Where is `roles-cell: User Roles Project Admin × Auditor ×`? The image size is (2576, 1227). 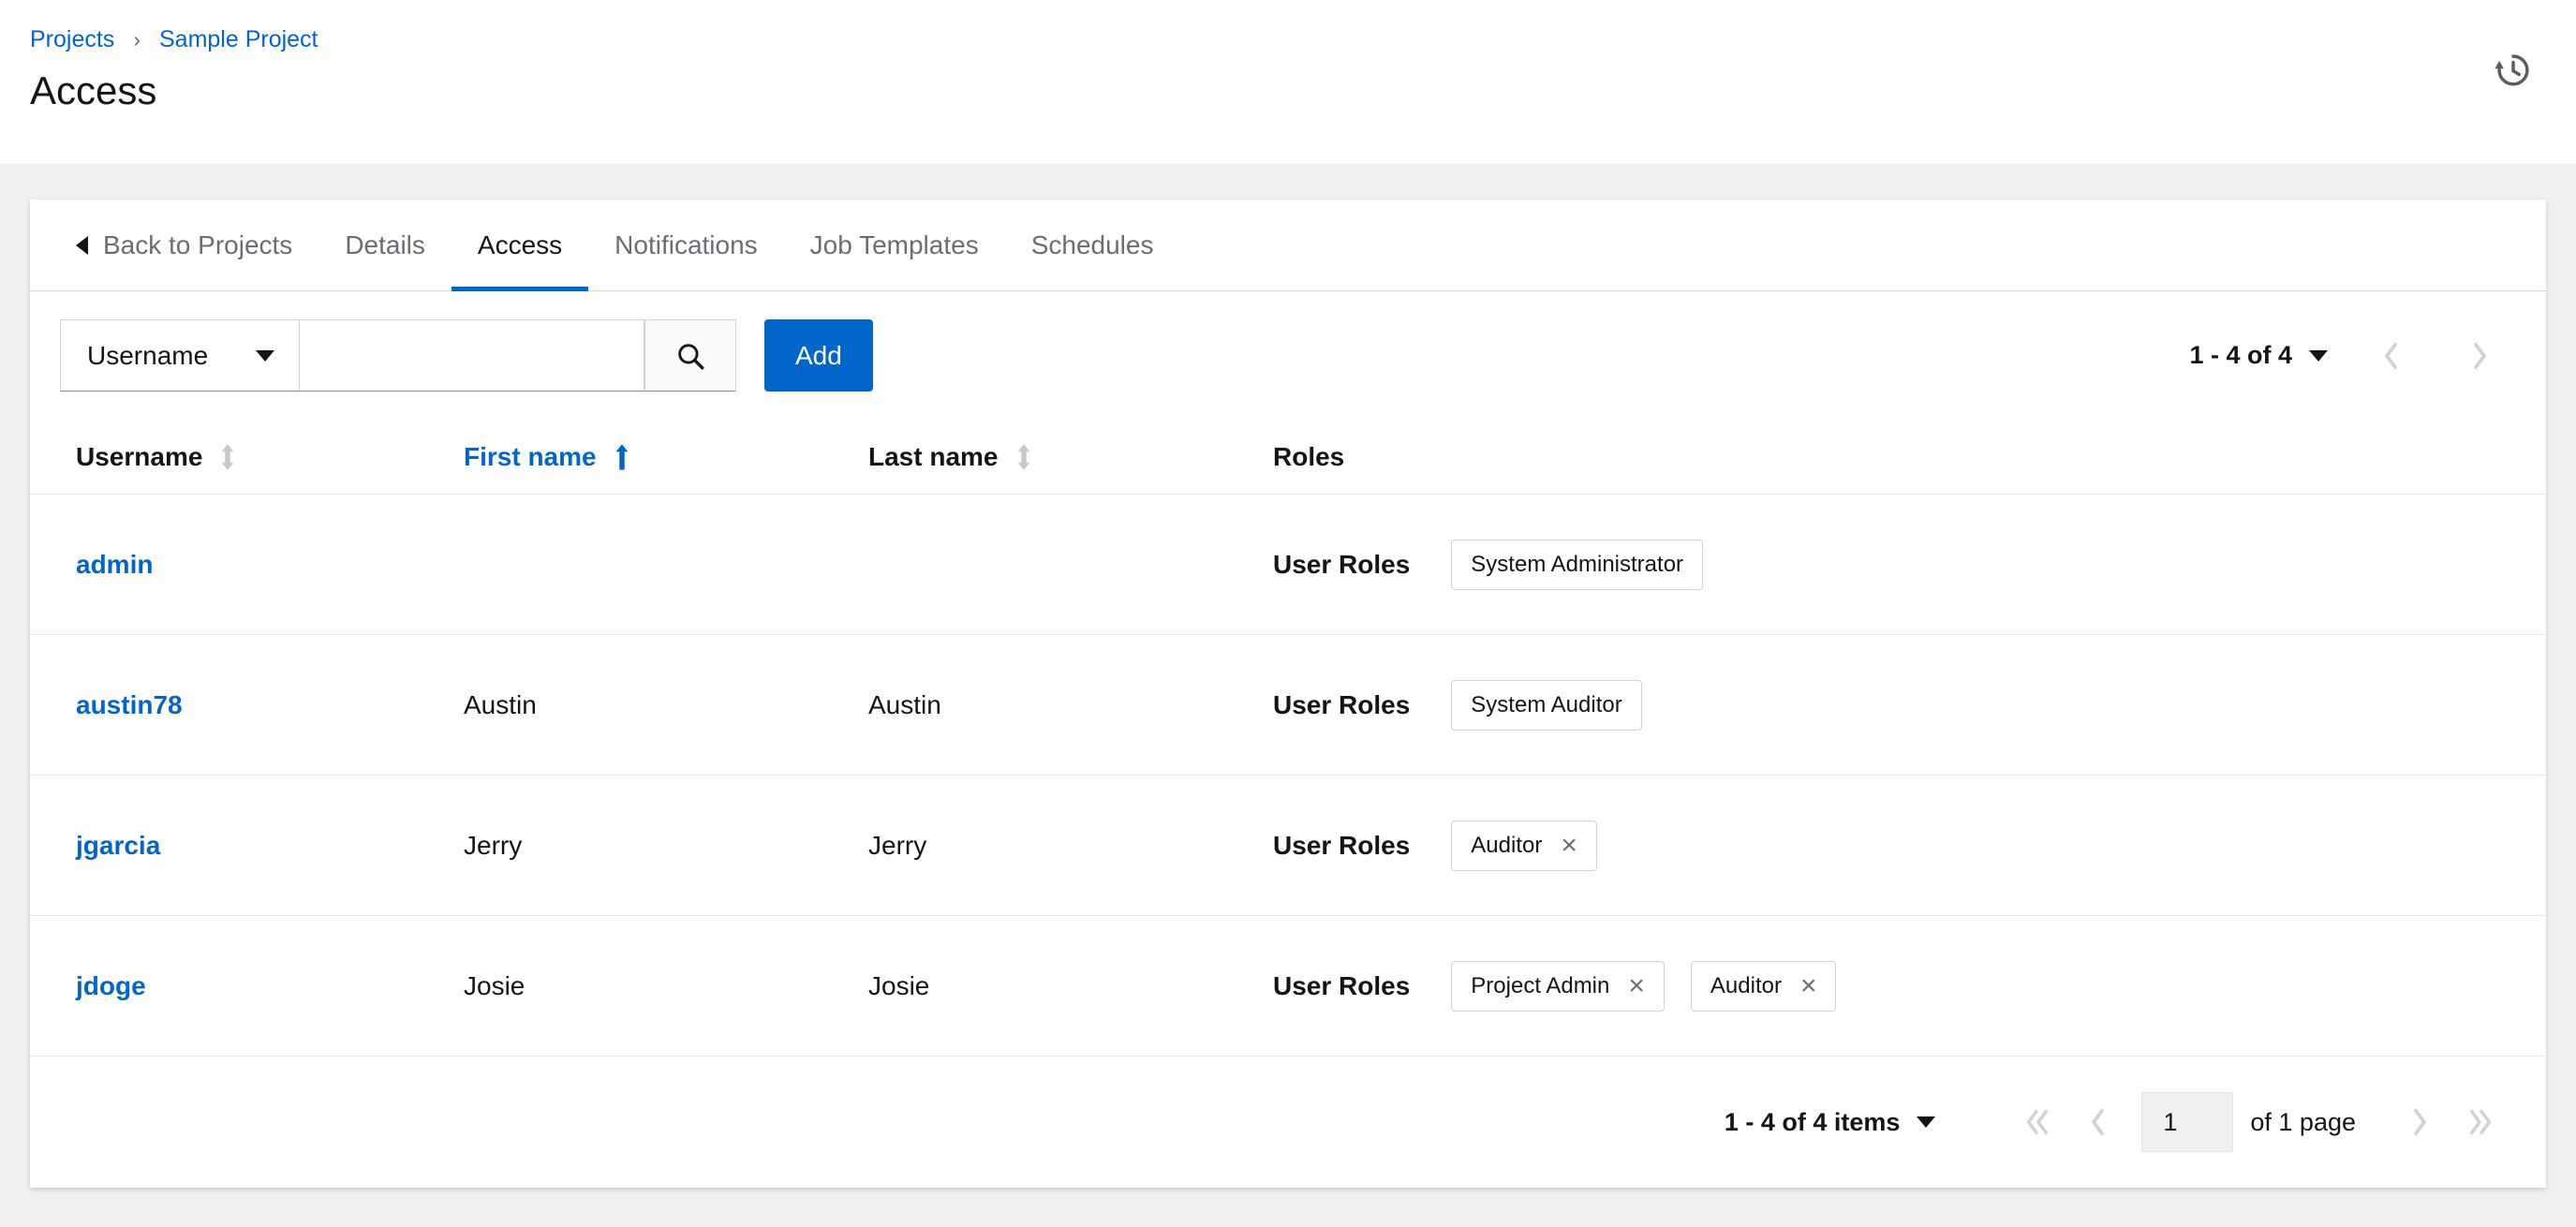 roles-cell: User Roles Project Admin × Auditor × is located at coordinates (1909, 986).